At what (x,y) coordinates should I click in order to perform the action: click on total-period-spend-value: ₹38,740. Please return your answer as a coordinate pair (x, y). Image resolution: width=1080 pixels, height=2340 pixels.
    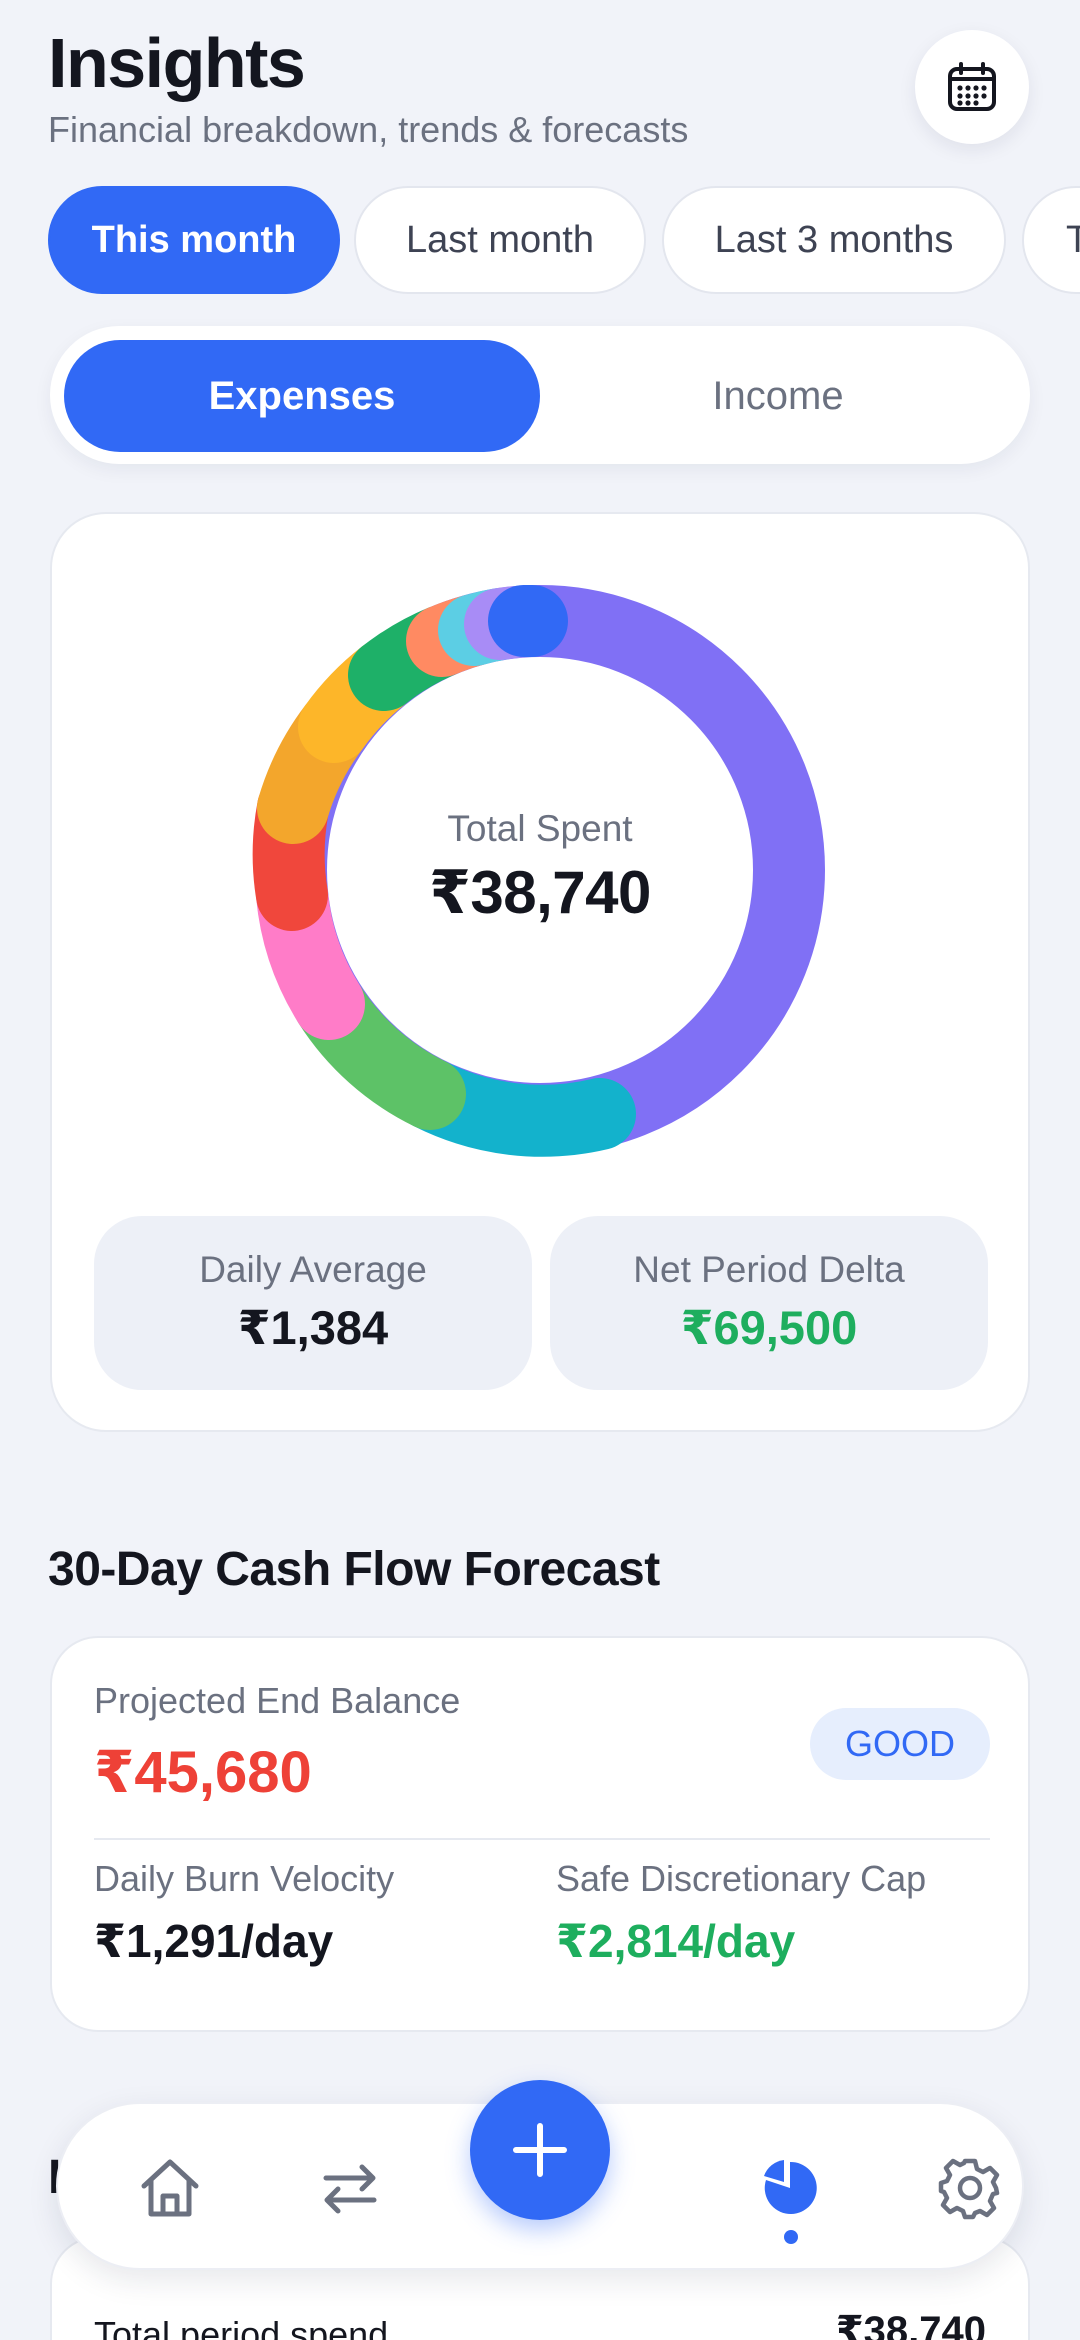
    Looking at the image, I should click on (910, 2324).